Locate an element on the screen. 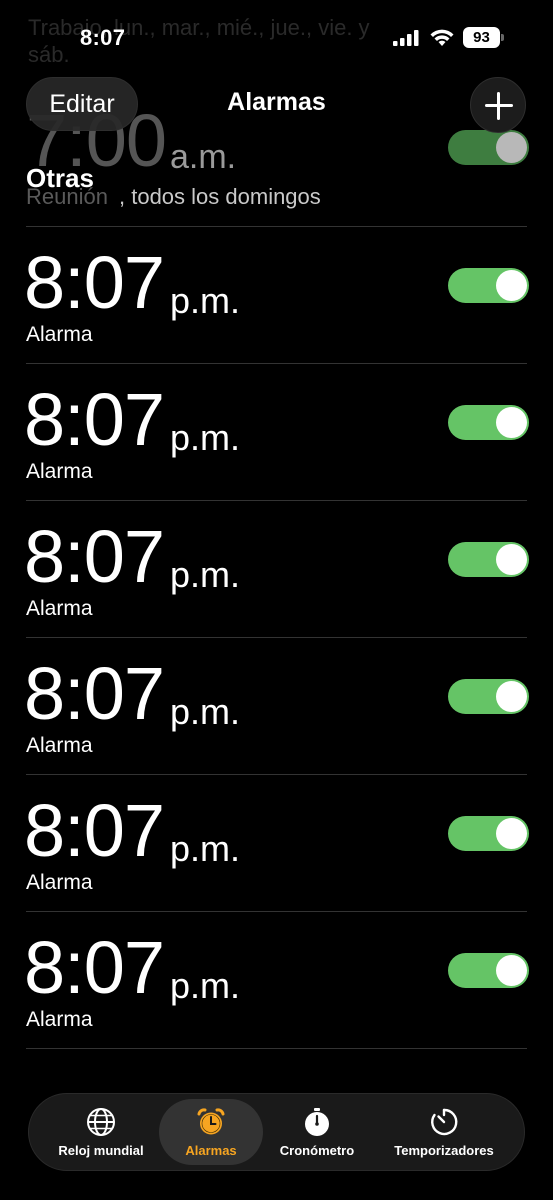  status-bar: 8:07 93 is located at coordinates (276, 38).